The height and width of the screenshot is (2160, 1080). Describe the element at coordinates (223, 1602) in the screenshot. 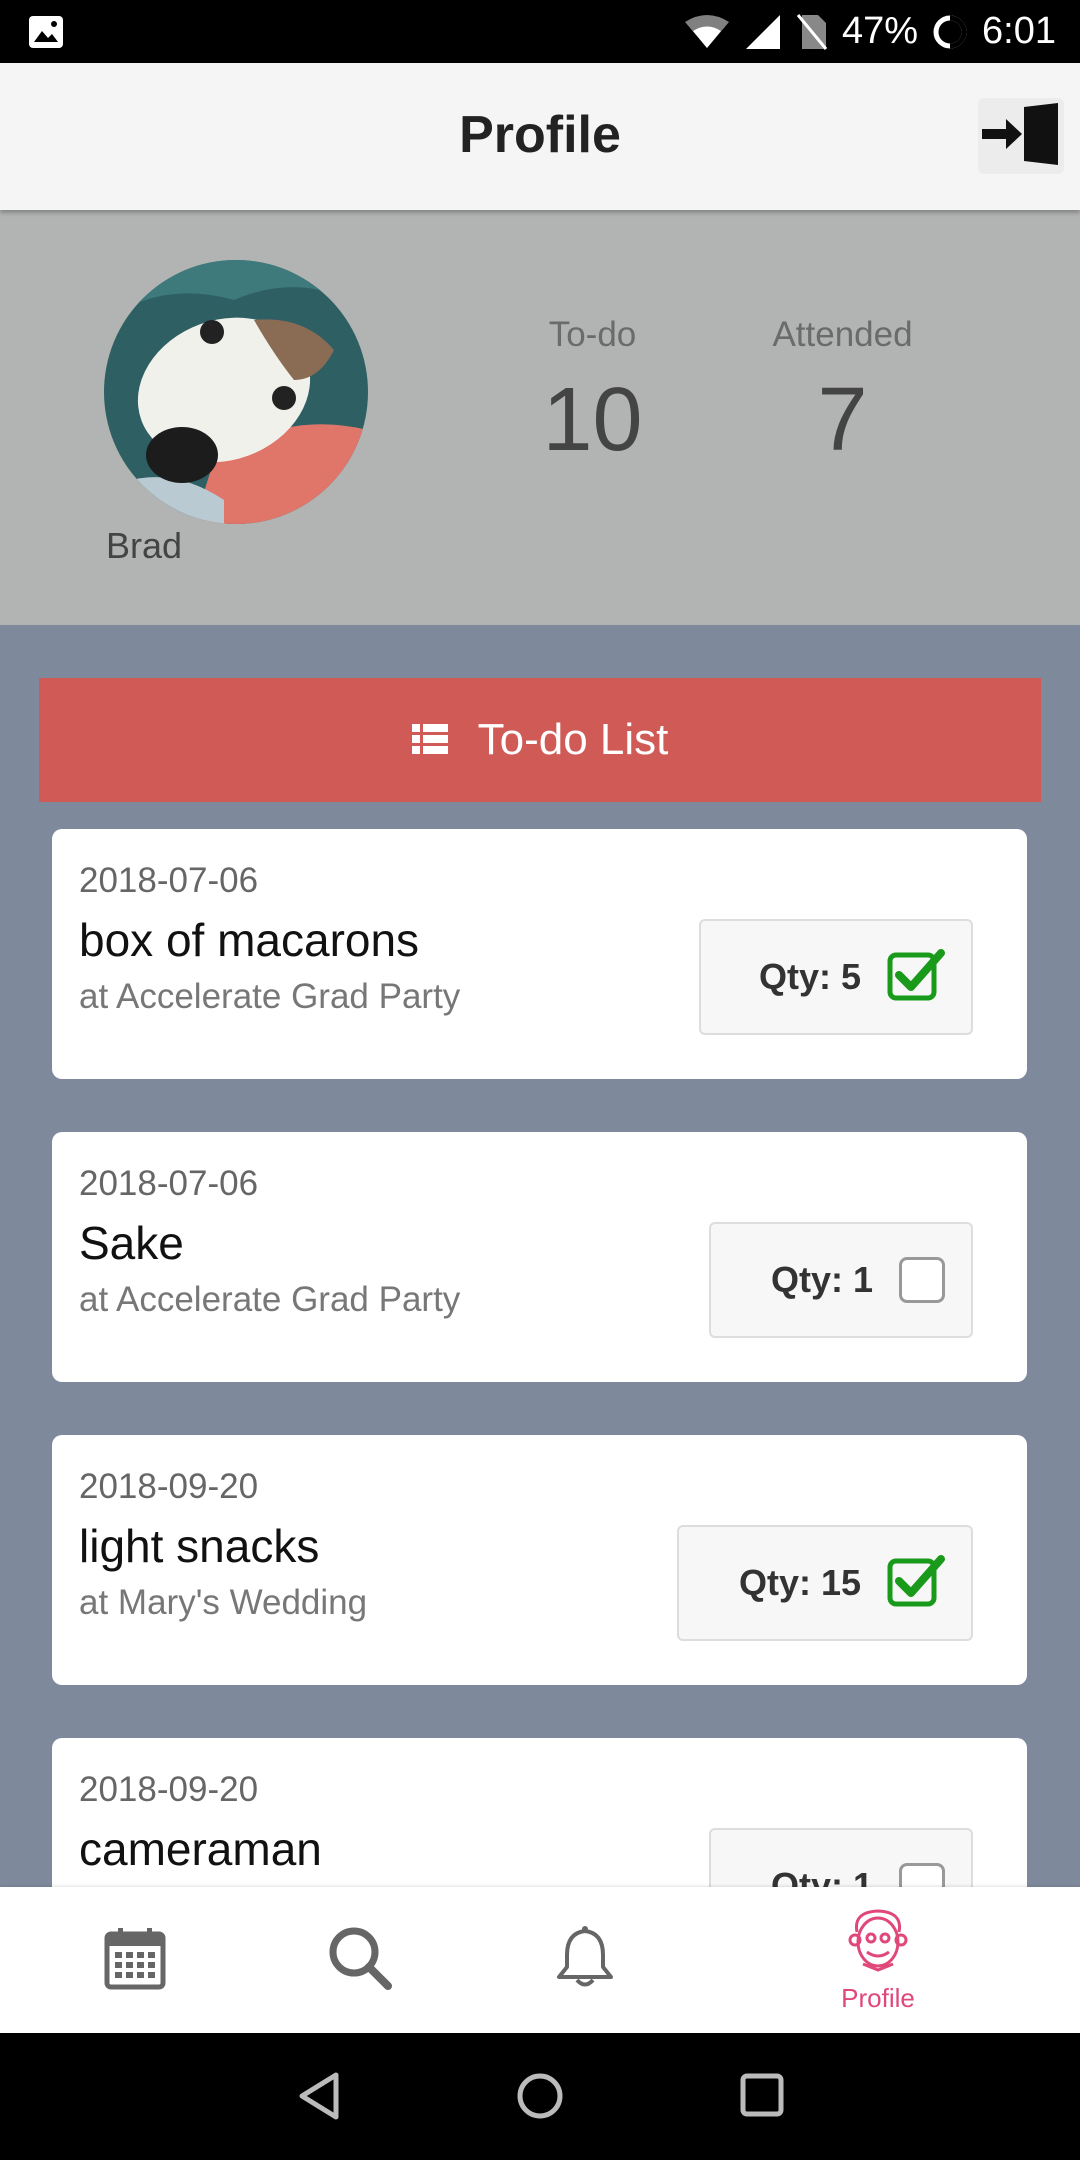

I see `todo-event: at Mary's Wedding` at that location.